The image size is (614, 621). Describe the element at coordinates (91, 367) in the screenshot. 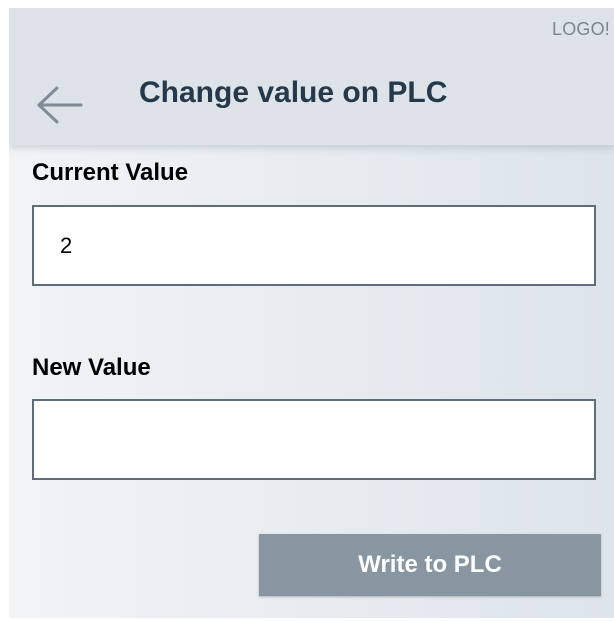

I see `new-value-label: New Value` at that location.